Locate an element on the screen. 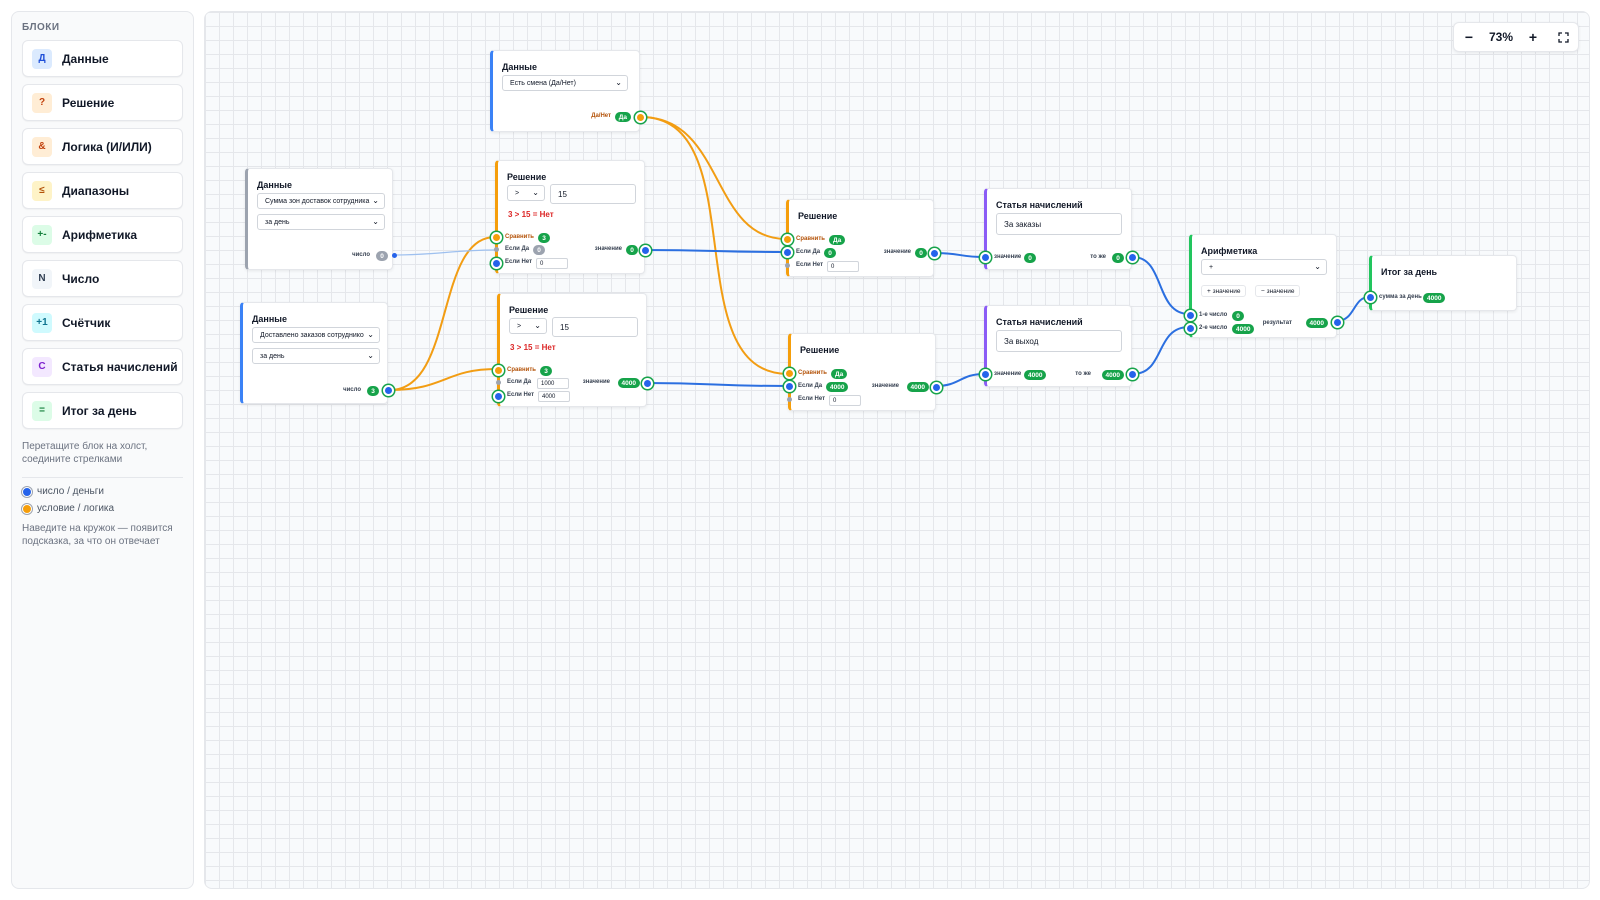  legend-condition: условие / логика is located at coordinates (102, 508).